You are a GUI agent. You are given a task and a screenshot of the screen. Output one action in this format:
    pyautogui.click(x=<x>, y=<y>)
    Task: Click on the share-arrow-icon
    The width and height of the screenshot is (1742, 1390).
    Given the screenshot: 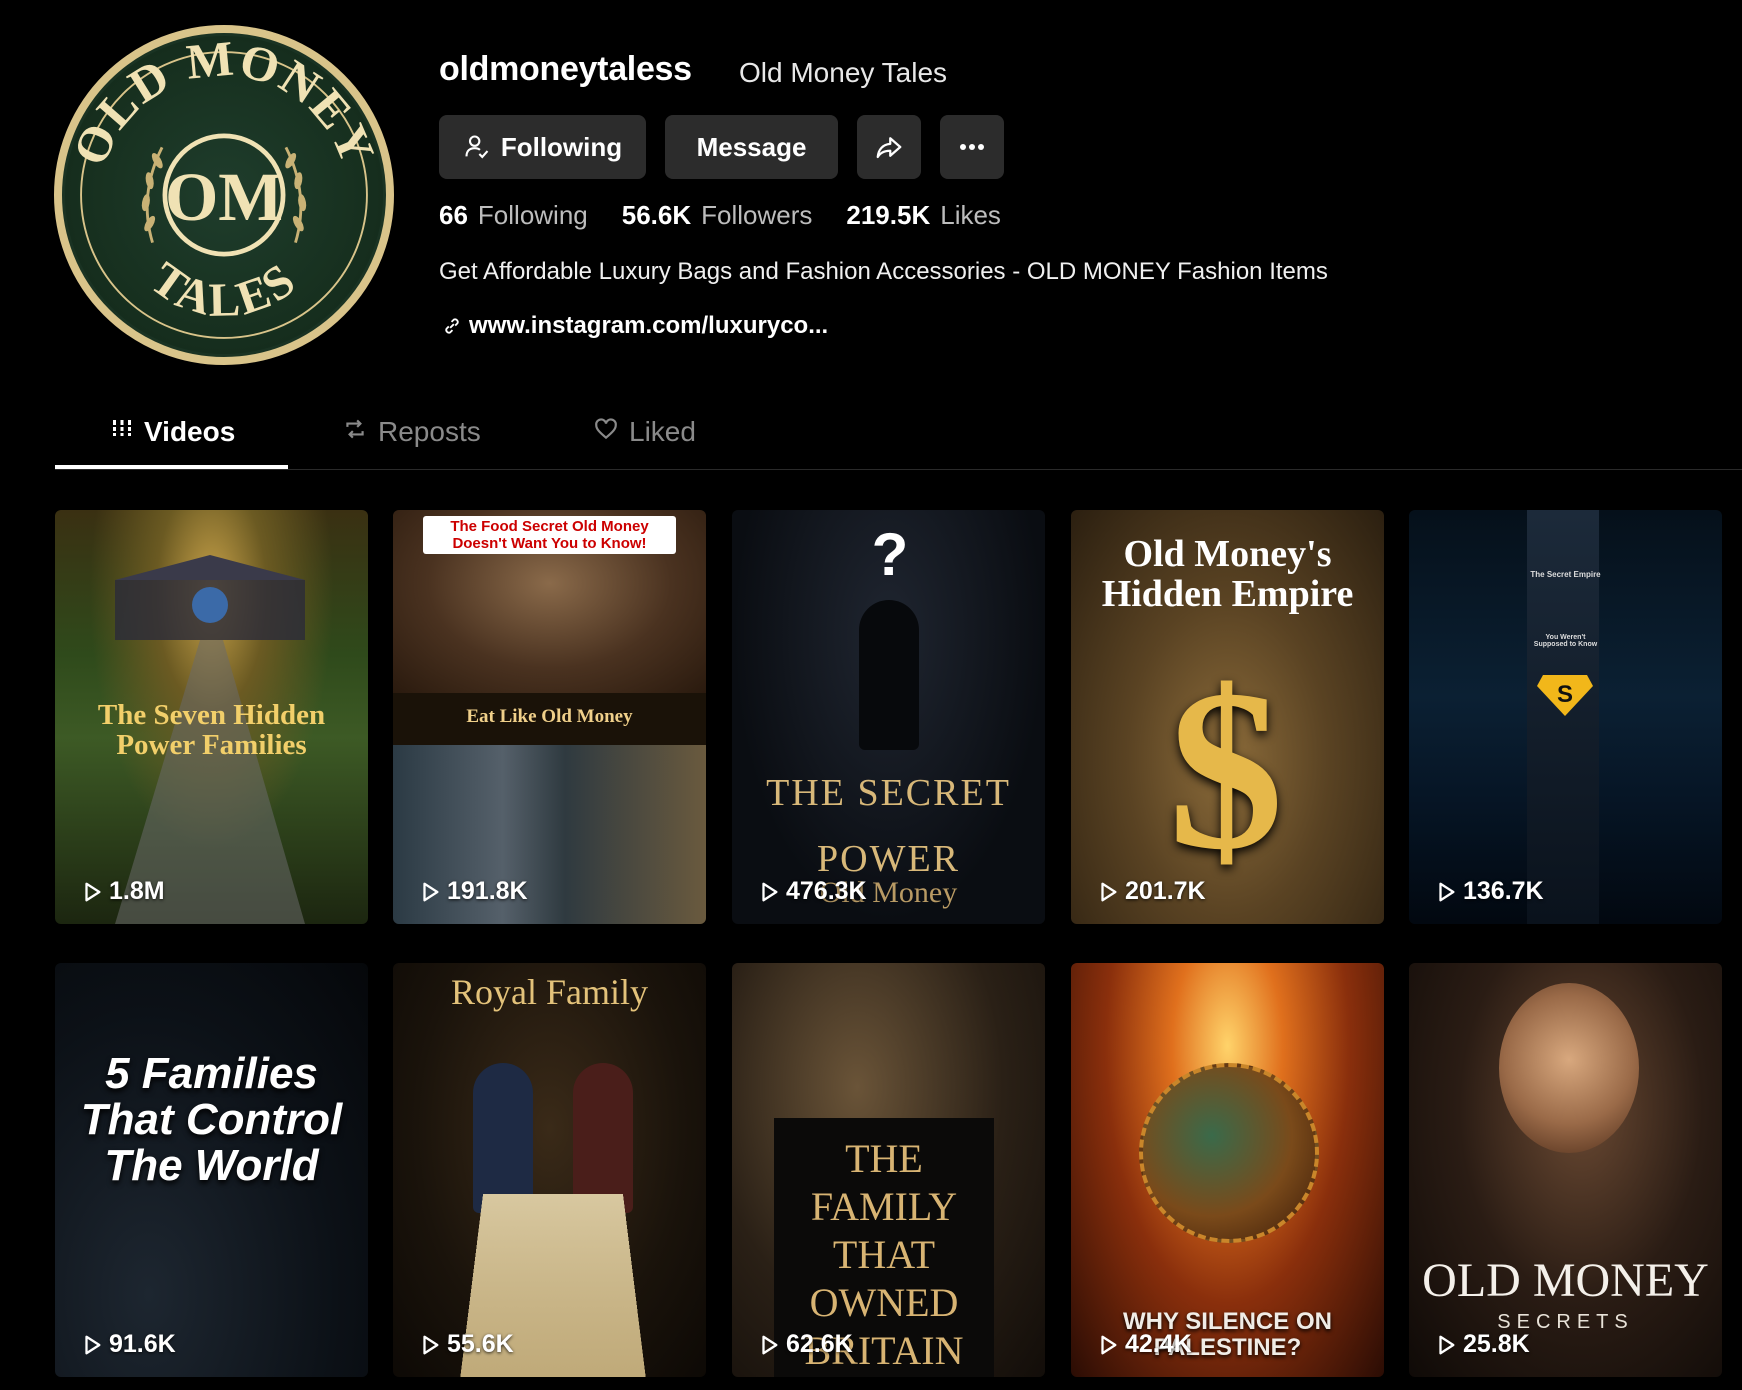 What is the action you would take?
    pyautogui.click(x=889, y=148)
    